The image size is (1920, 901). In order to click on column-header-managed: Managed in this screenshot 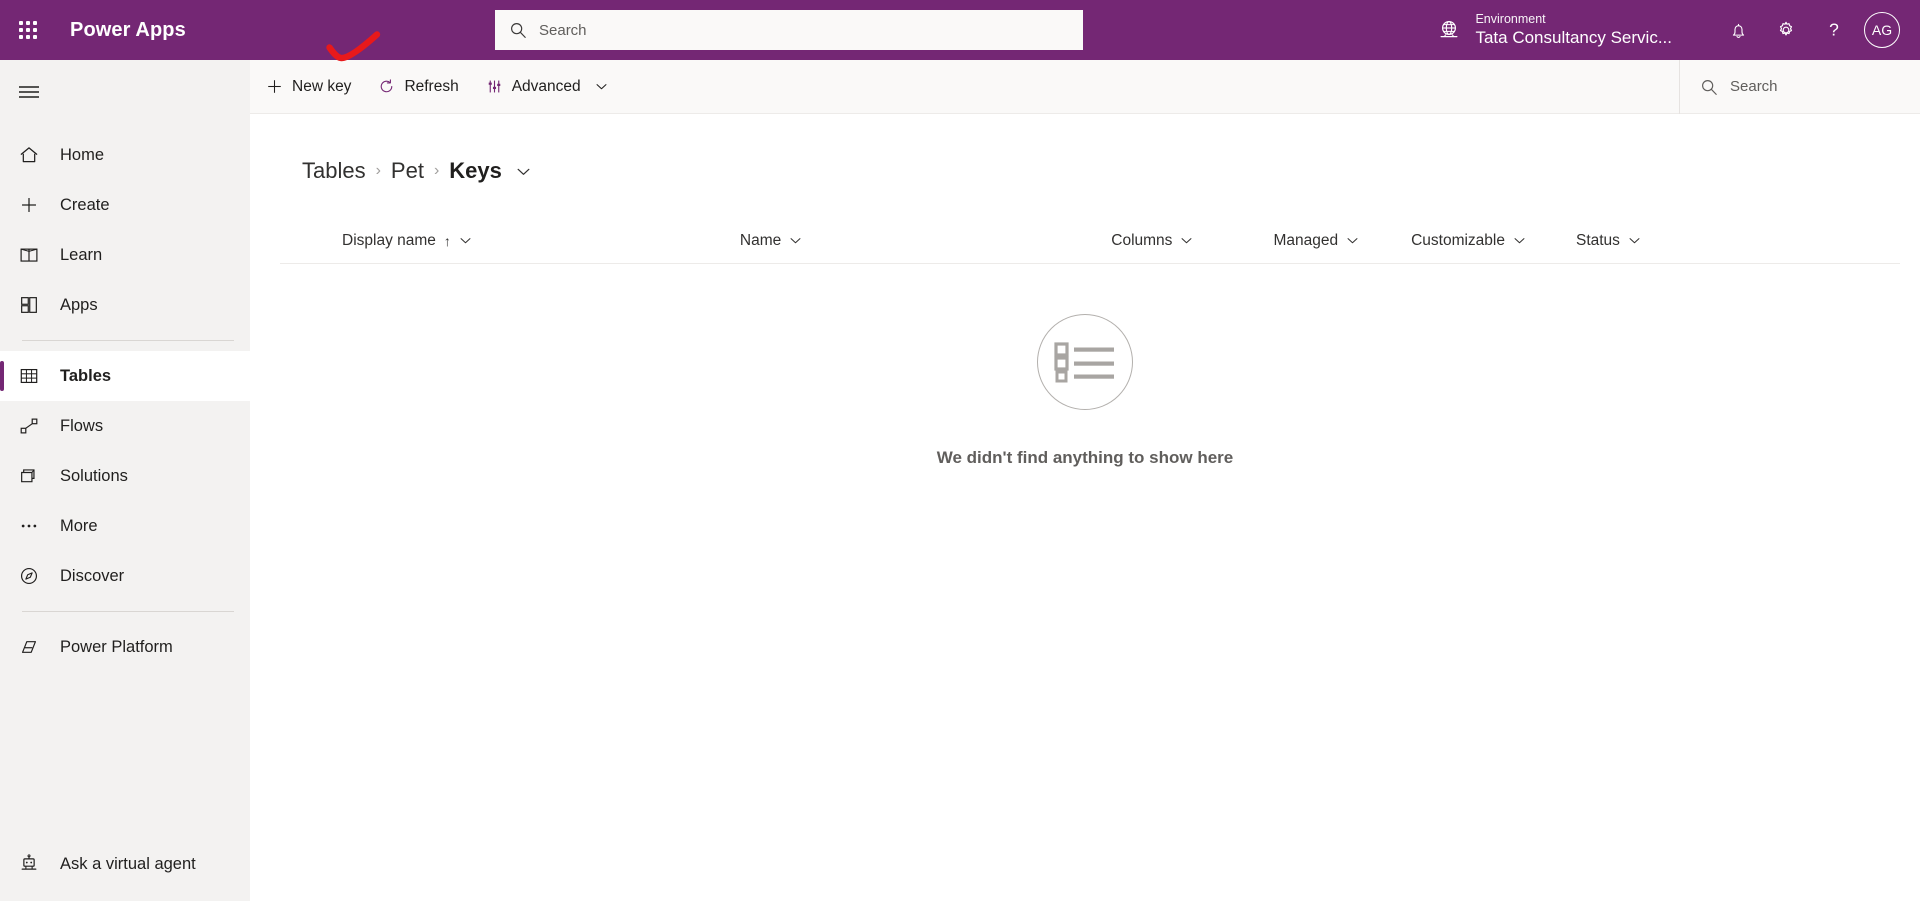, I will do `click(1316, 241)`.